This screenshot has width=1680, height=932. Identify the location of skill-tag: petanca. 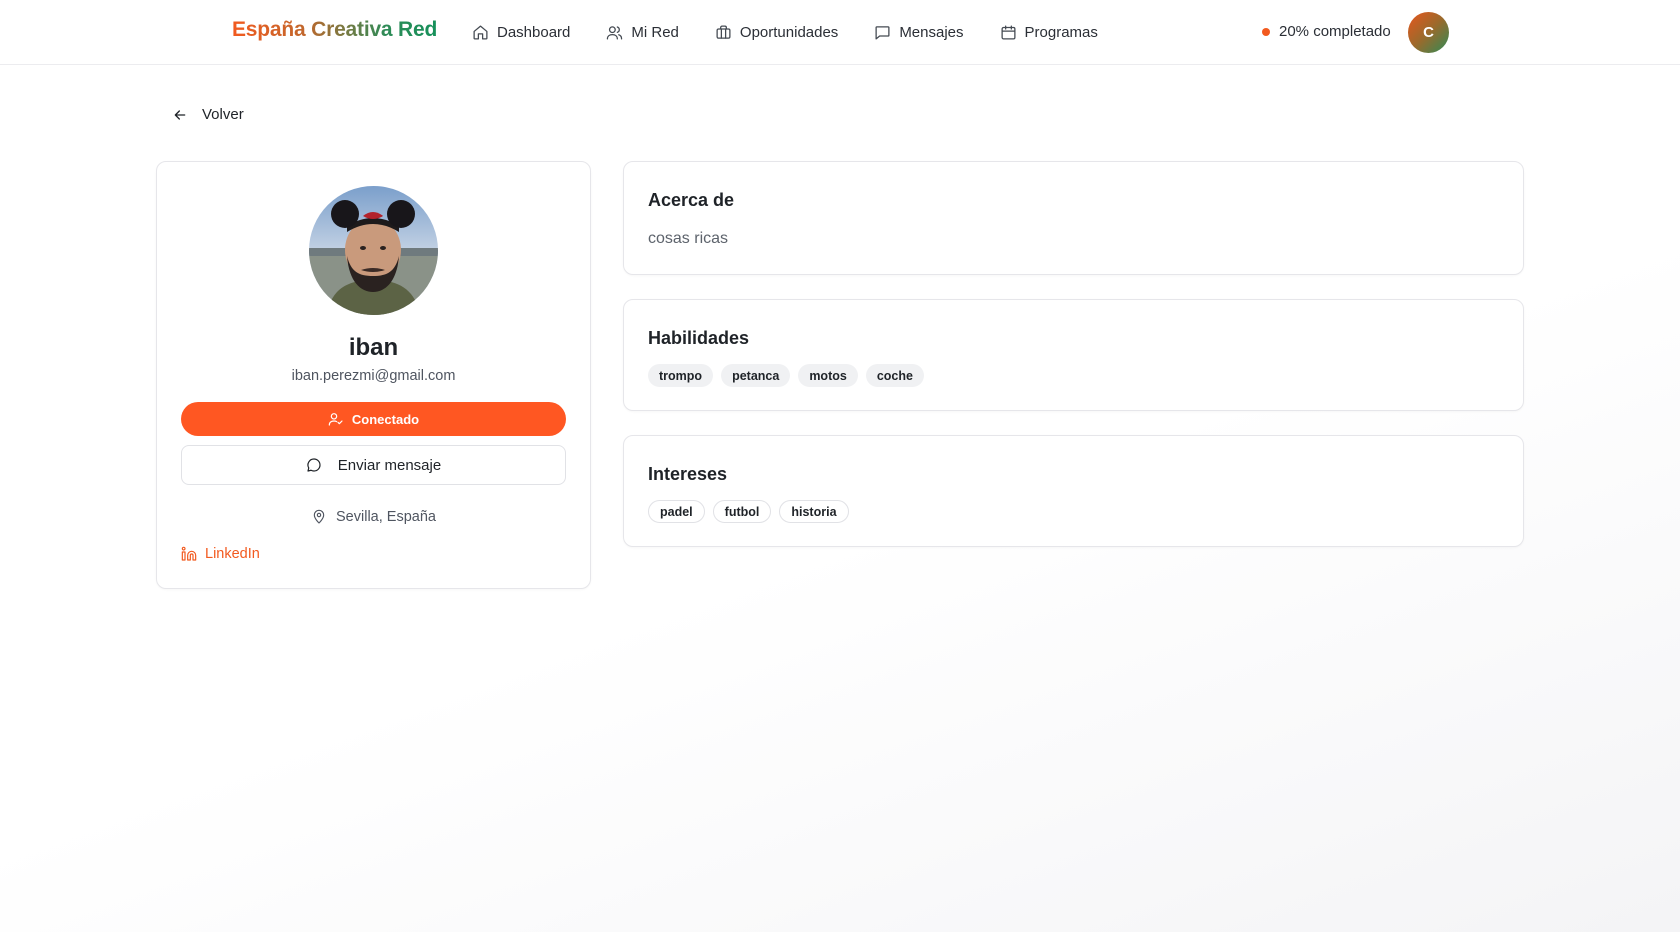
(756, 375).